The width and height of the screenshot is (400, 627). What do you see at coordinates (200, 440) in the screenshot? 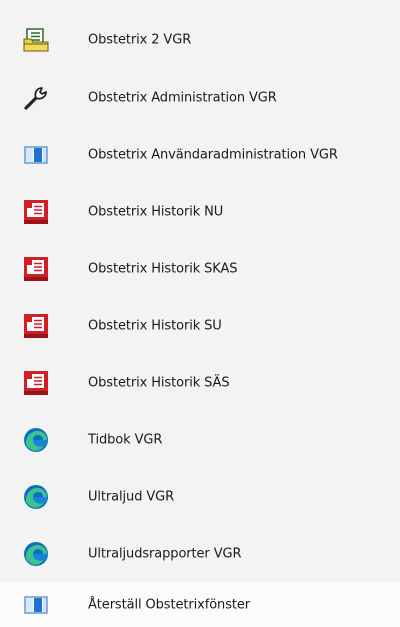
I see `menu-item-tidbok-vgr: Tidbok VGR` at bounding box center [200, 440].